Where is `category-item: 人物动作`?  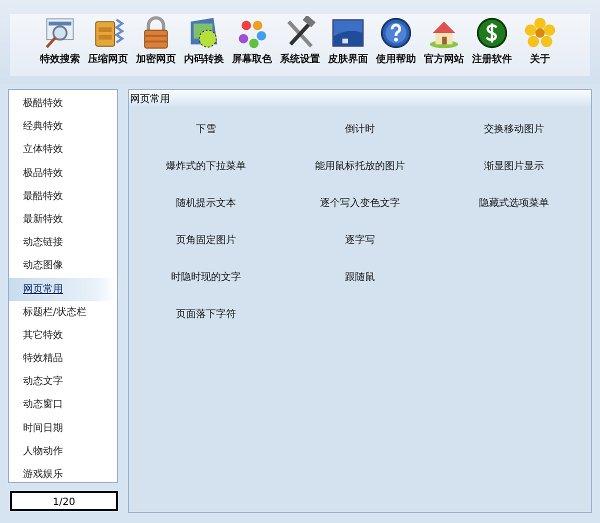 category-item: 人物动作 is located at coordinates (63, 451).